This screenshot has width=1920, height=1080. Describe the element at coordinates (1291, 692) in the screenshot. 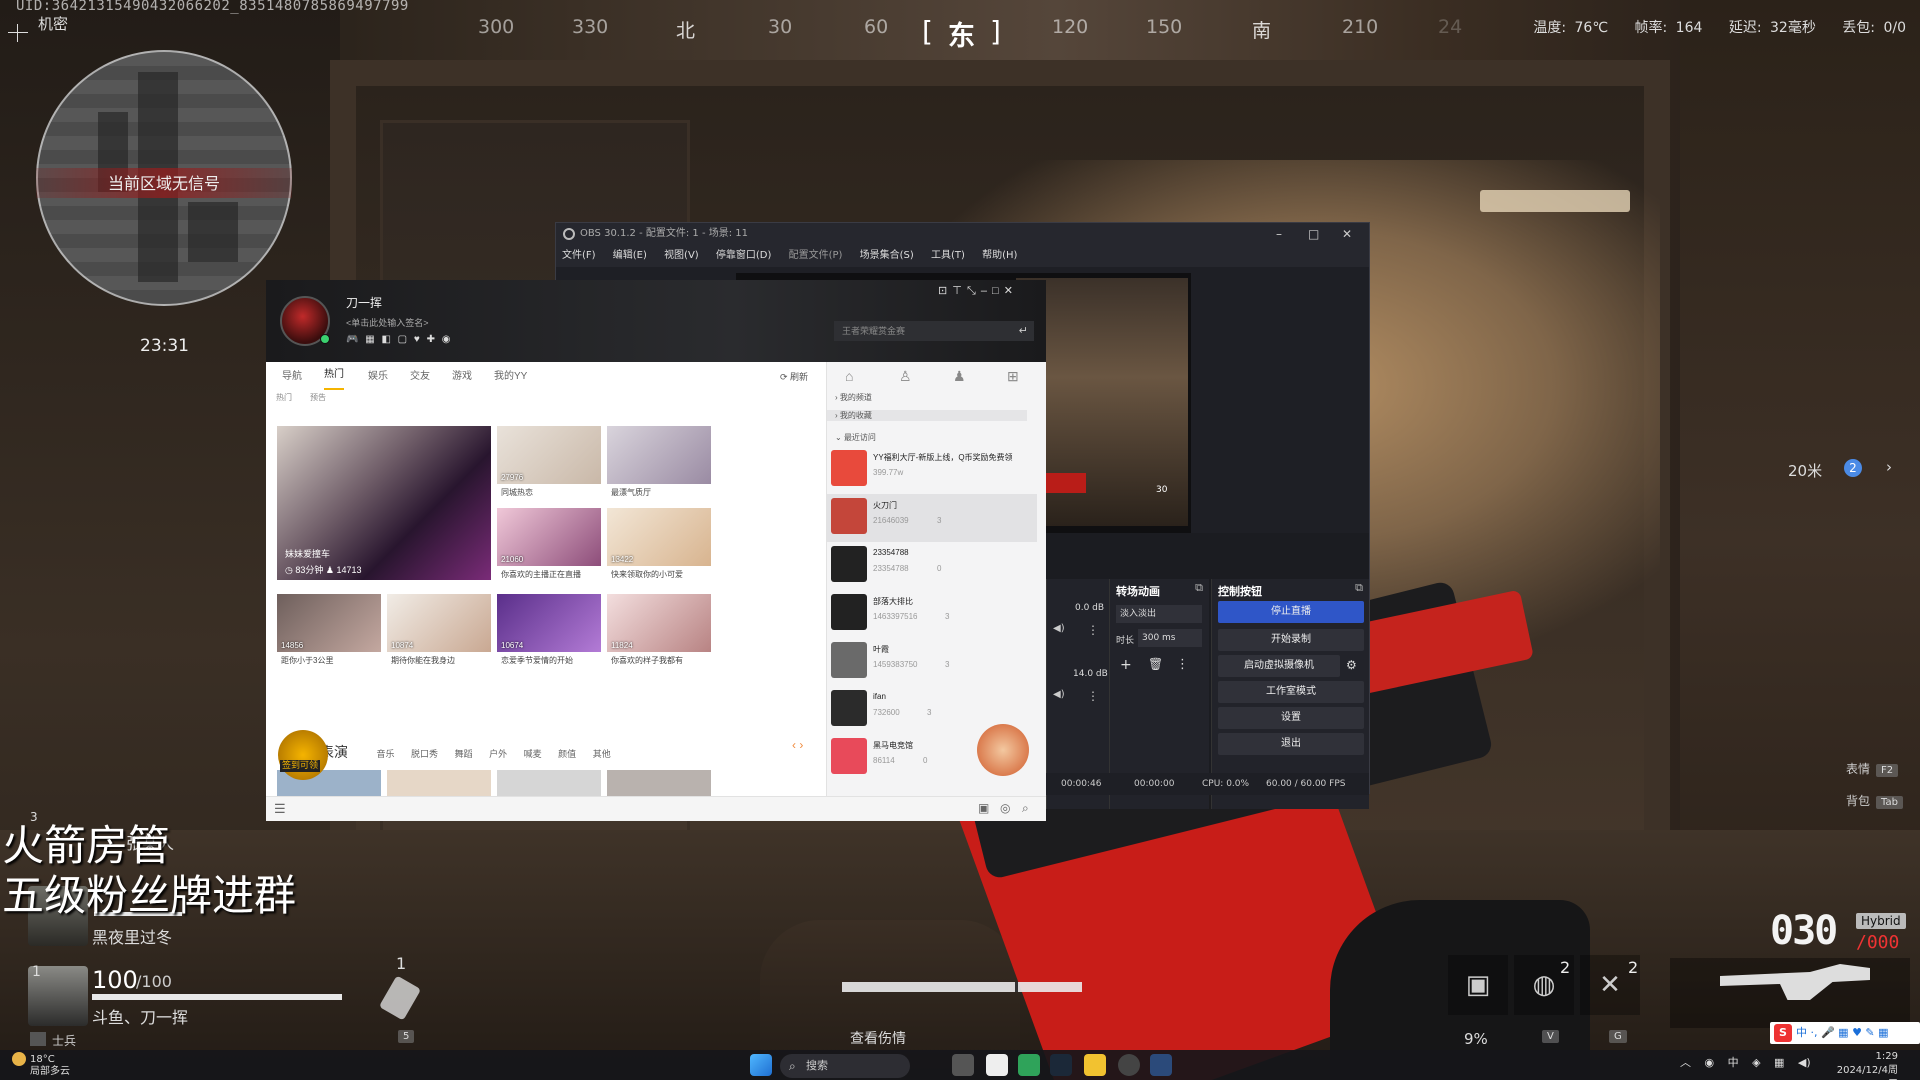

I see `studio-mode-button: 工作室模式` at that location.